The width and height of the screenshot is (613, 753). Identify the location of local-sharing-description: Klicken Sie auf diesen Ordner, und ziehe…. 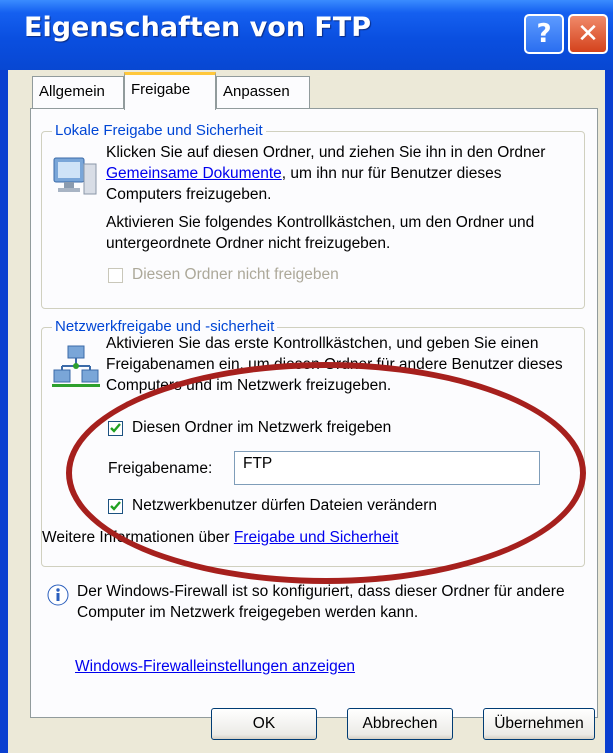
(337, 173).